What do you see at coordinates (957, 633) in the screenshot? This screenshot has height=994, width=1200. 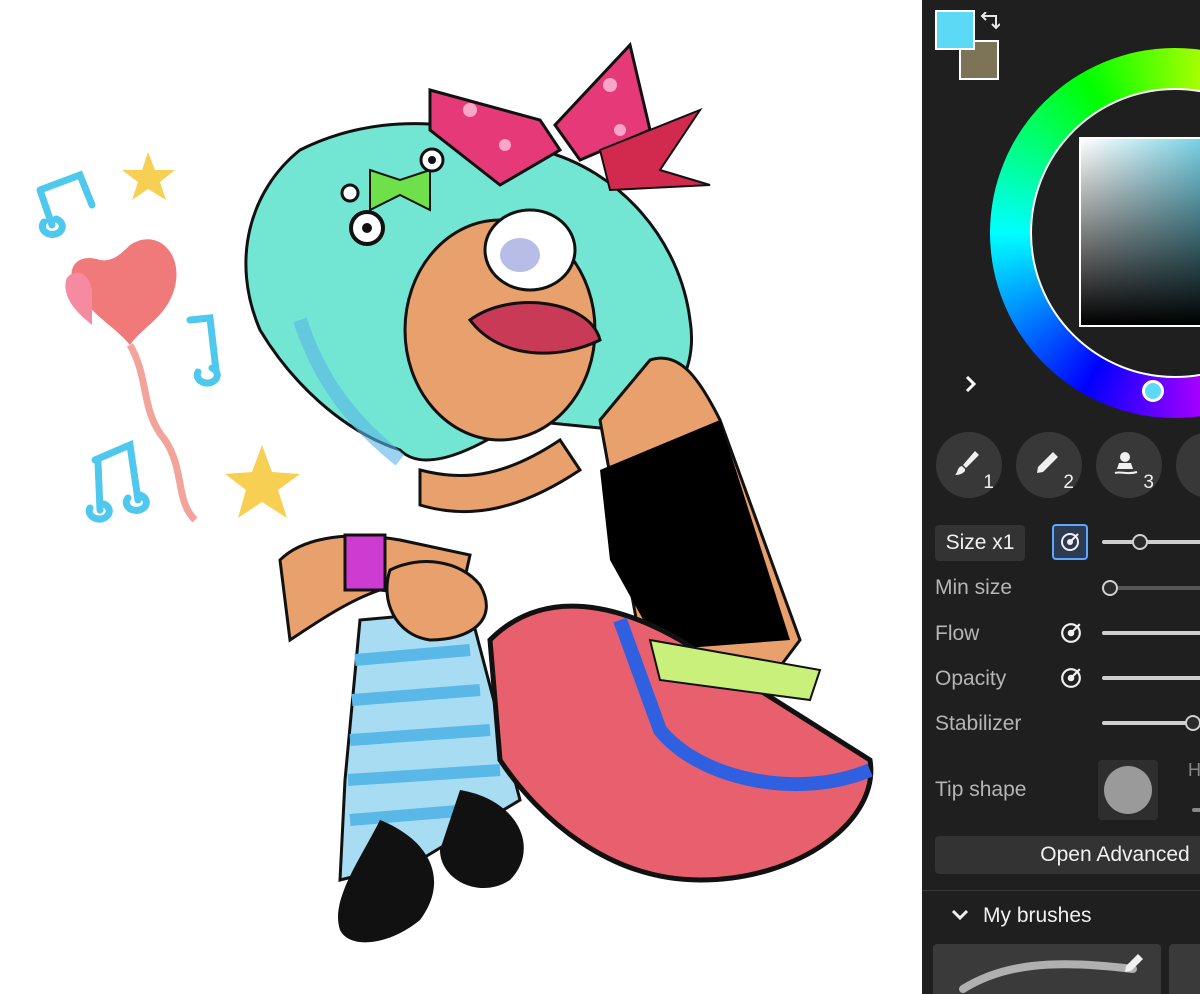 I see `flow-label: Flow` at bounding box center [957, 633].